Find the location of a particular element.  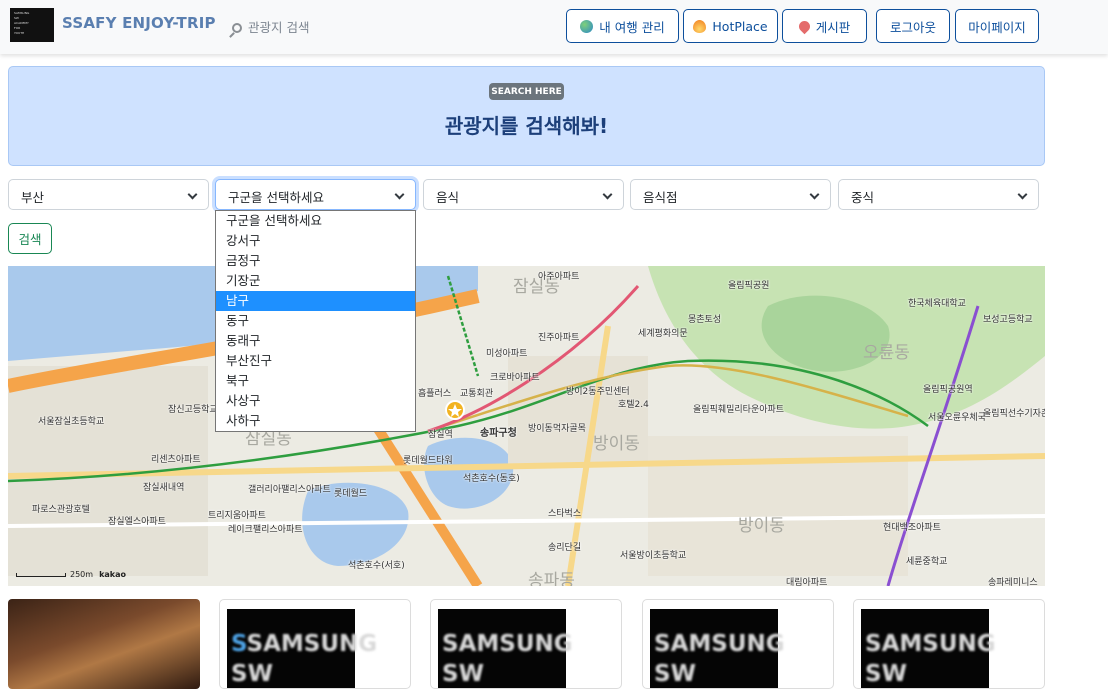

logout-button: 로그아웃 is located at coordinates (913, 26).